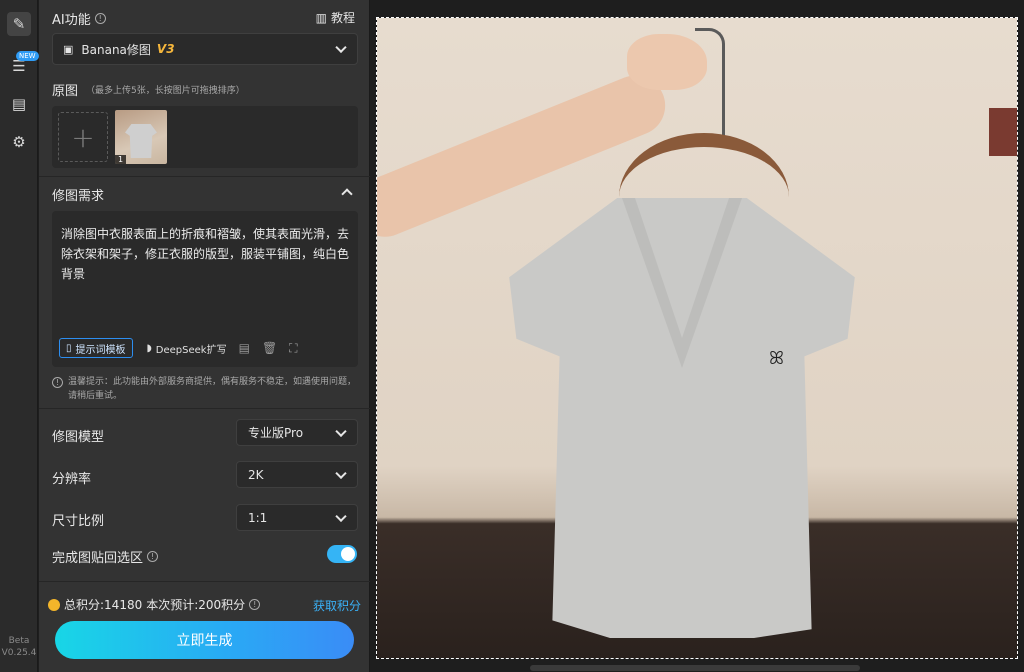  What do you see at coordinates (19, 24) in the screenshot?
I see `edit-pen-icon: ✎` at bounding box center [19, 24].